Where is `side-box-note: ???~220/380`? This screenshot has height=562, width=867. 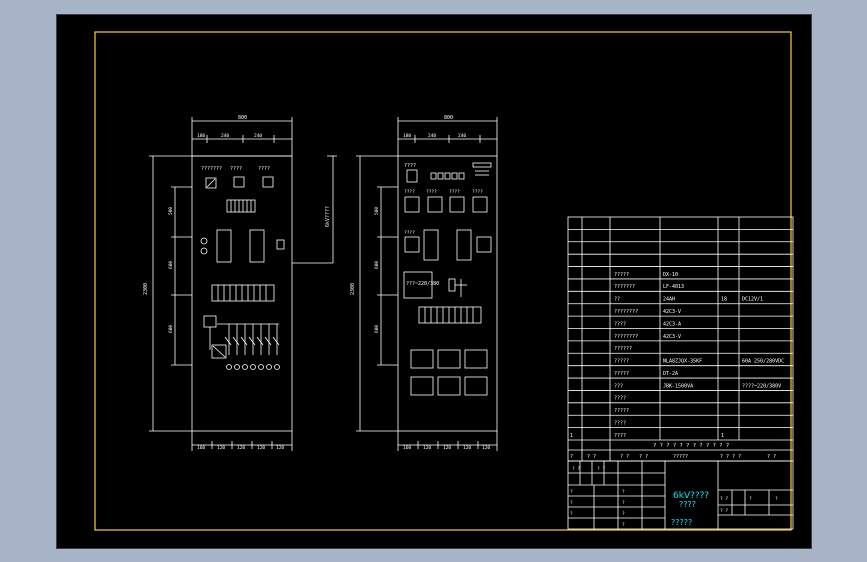 side-box-note: ???~220/380 is located at coordinates (422, 284).